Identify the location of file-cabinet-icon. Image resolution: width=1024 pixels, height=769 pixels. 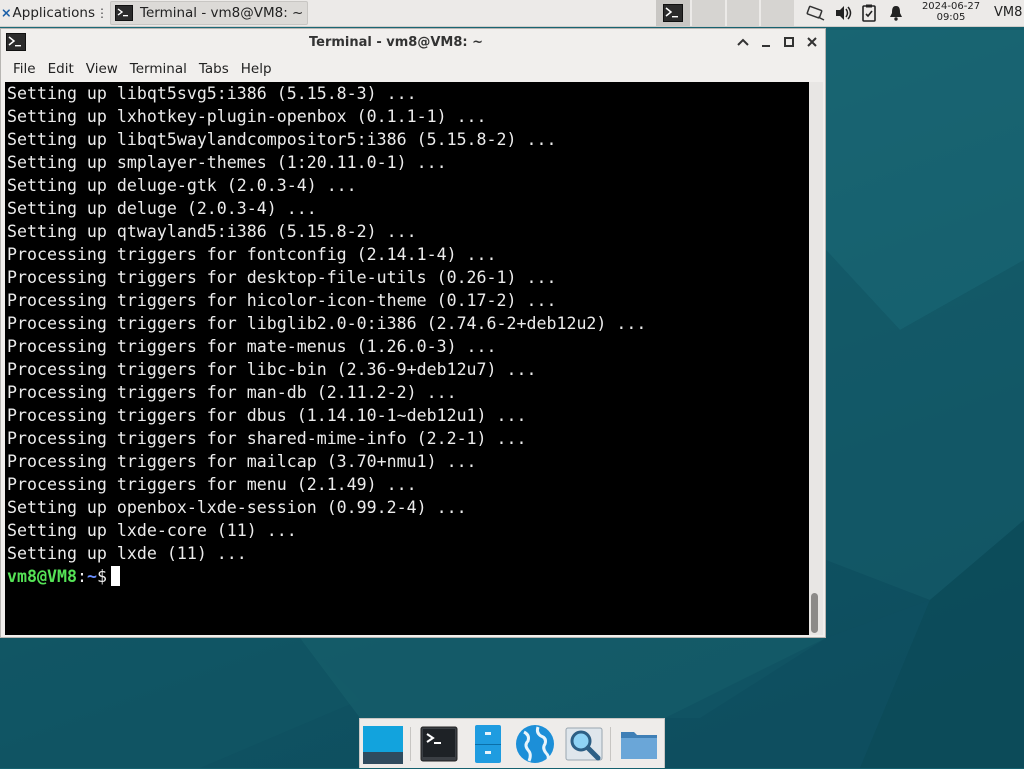
(488, 744).